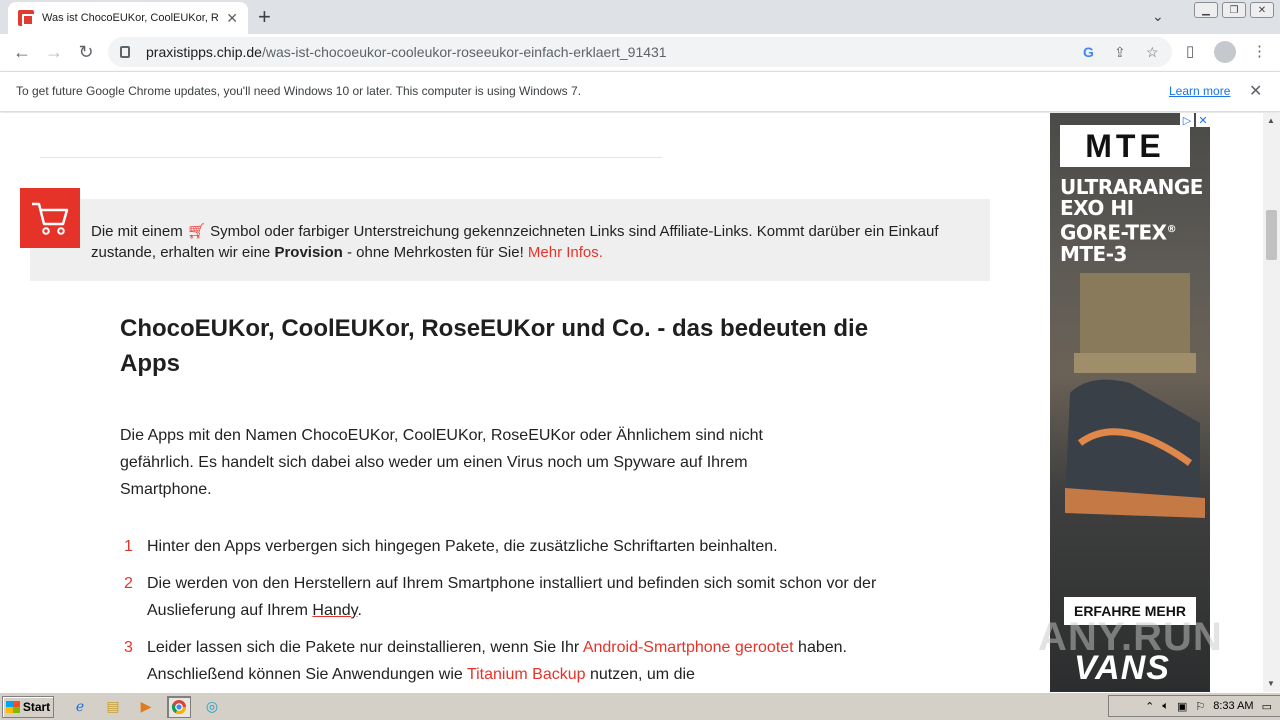  I want to click on bookmark-star-icon: ☆, so click(1152, 52).